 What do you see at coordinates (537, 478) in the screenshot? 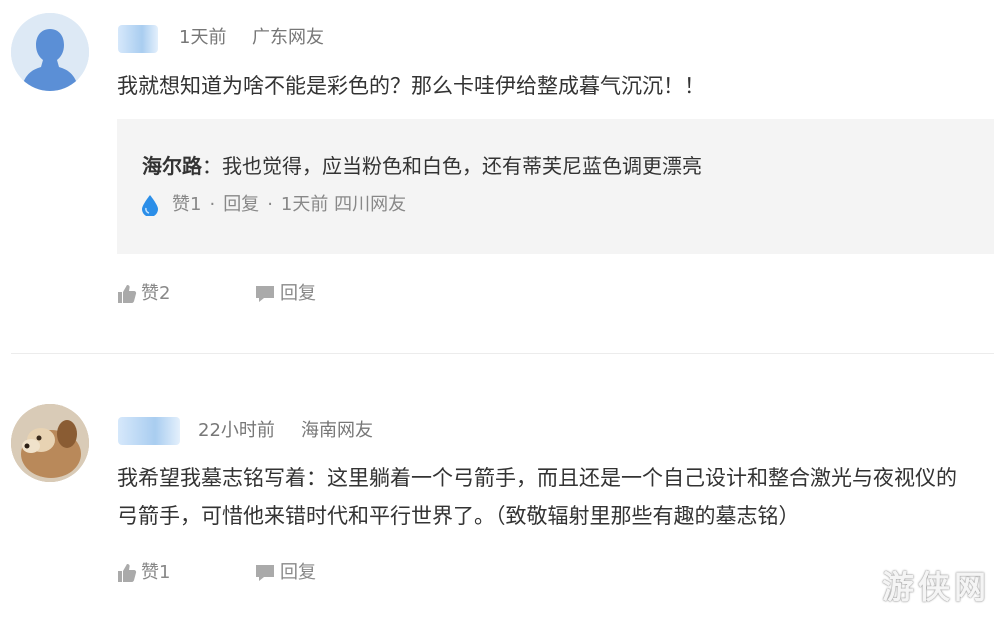
I see `comment-text-line: 我希望我墓志铭写着：这里躺着一个弓箭手，而且还是一个自己设计和整合激光与夜视仪的` at bounding box center [537, 478].